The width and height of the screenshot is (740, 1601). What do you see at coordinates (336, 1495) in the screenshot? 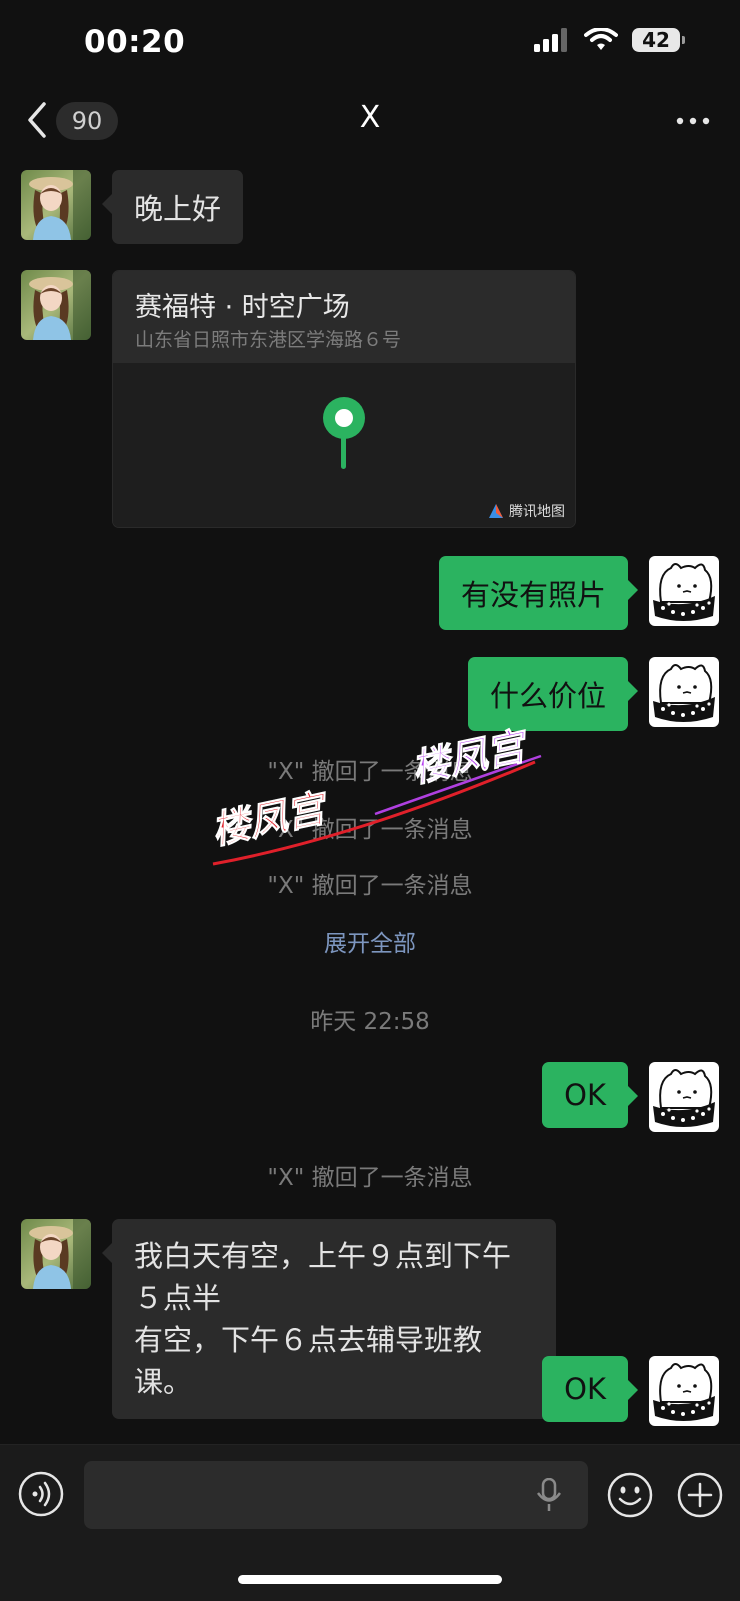
I see `message-input` at bounding box center [336, 1495].